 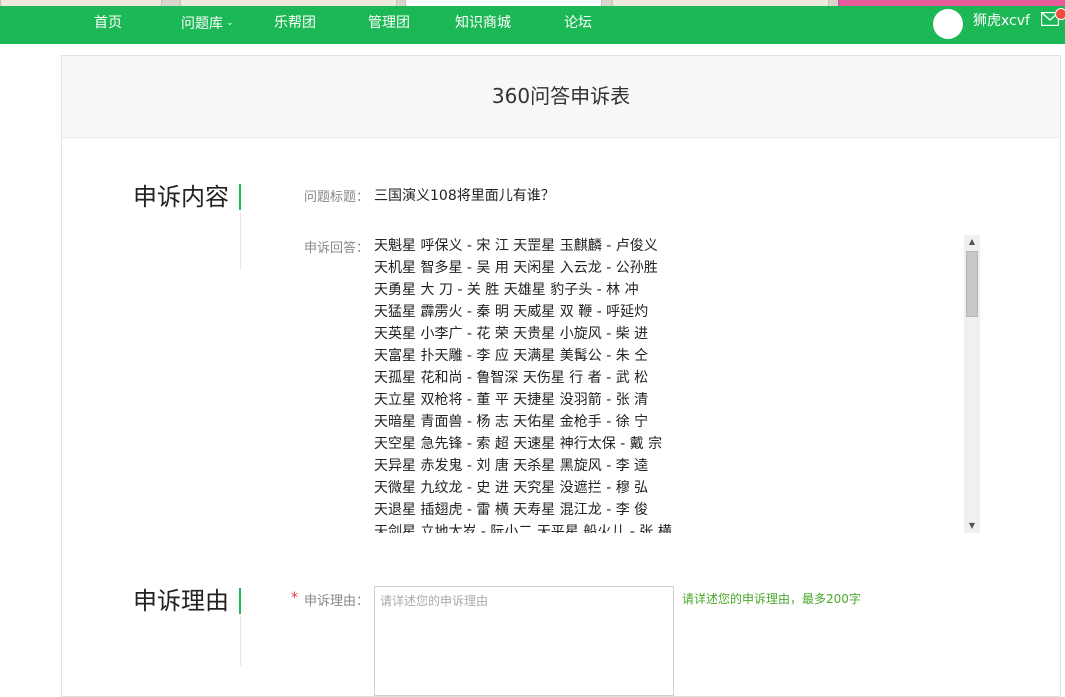 I want to click on answer-line: 天立星 双枪将 - 董 平 天捷星 没羽箭 - 张 清, so click(x=511, y=400).